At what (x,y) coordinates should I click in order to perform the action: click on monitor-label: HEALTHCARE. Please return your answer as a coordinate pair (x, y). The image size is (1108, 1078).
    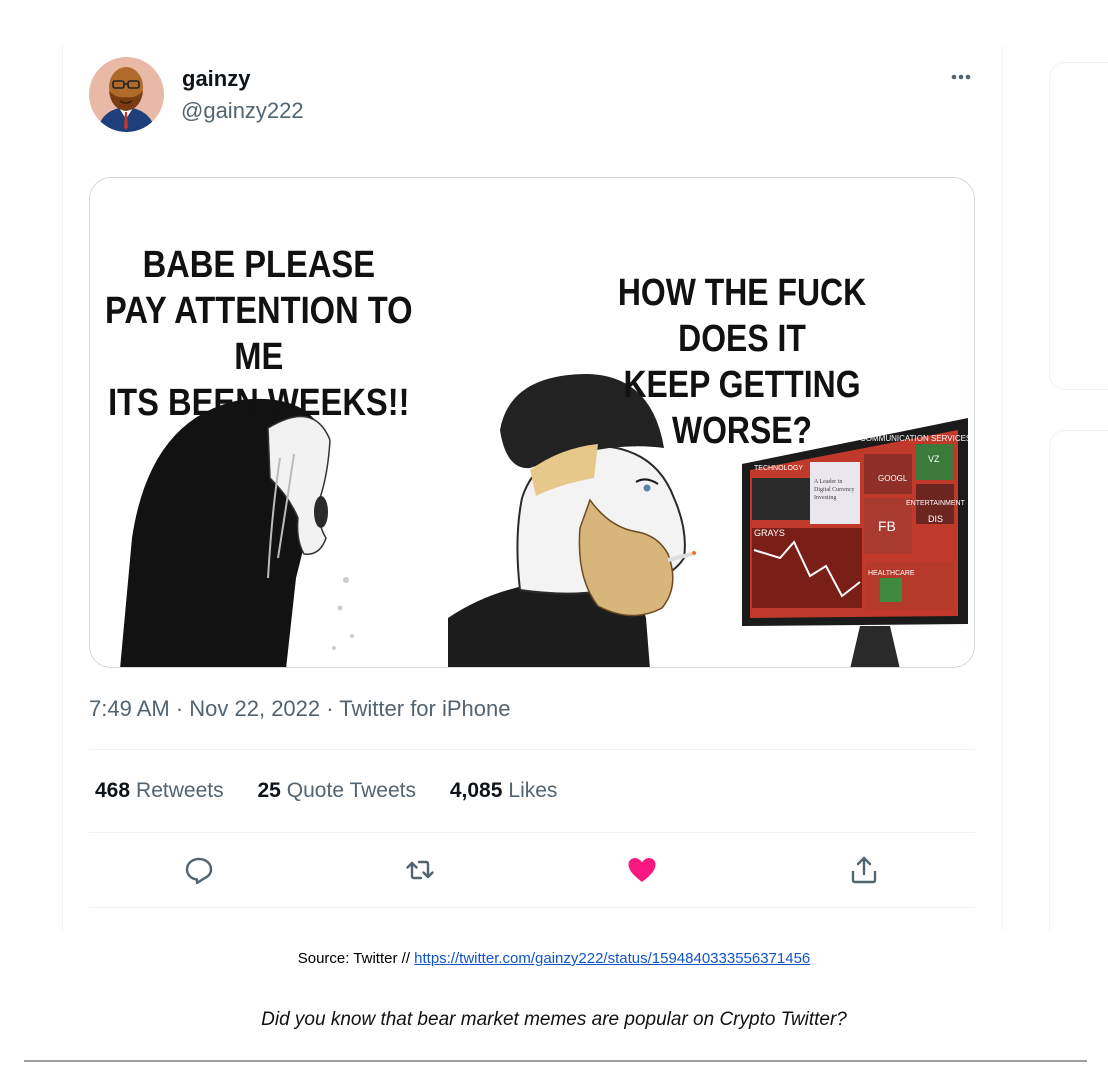
    Looking at the image, I should click on (891, 573).